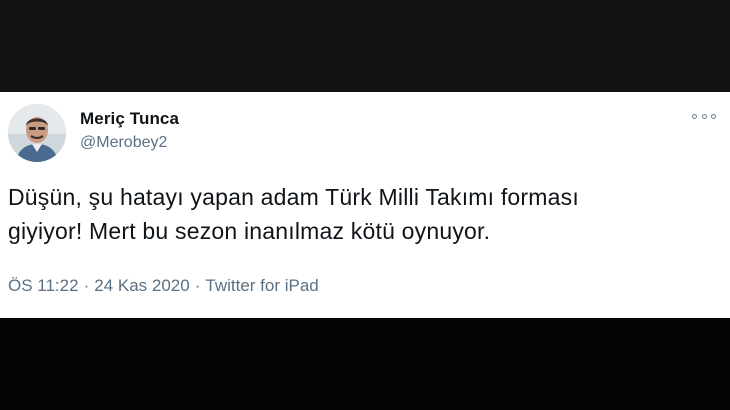  I want to click on avatar, so click(37, 133).